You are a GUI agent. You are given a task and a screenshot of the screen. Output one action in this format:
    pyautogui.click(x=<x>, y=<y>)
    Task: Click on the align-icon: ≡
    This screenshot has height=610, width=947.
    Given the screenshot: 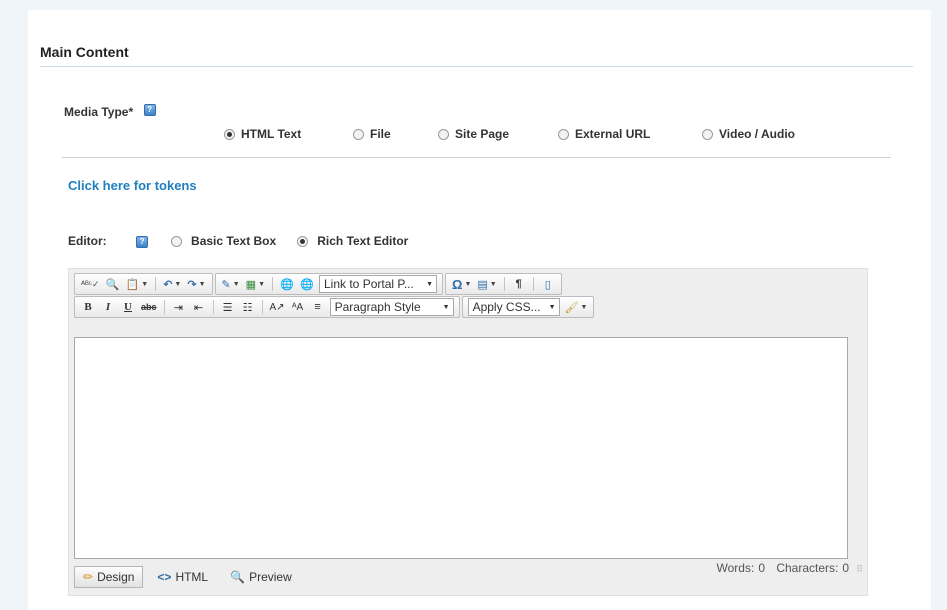 What is the action you would take?
    pyautogui.click(x=318, y=307)
    